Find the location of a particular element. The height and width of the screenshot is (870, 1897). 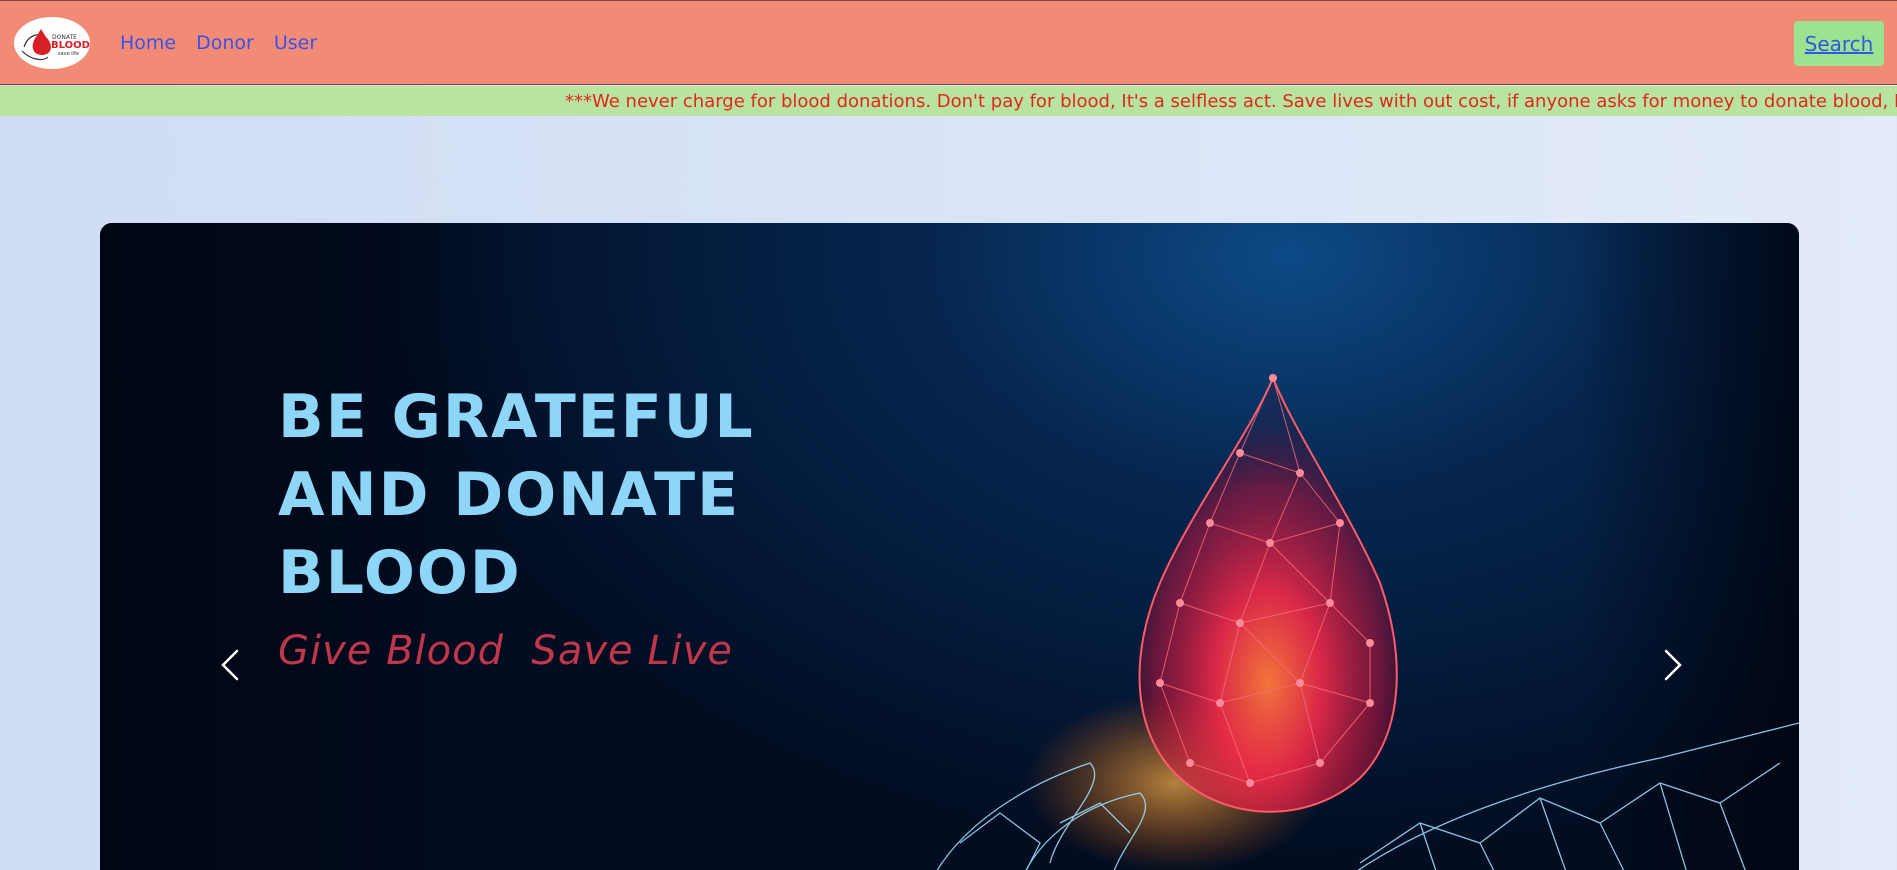

svg-text: BLOOD is located at coordinates (70, 45).